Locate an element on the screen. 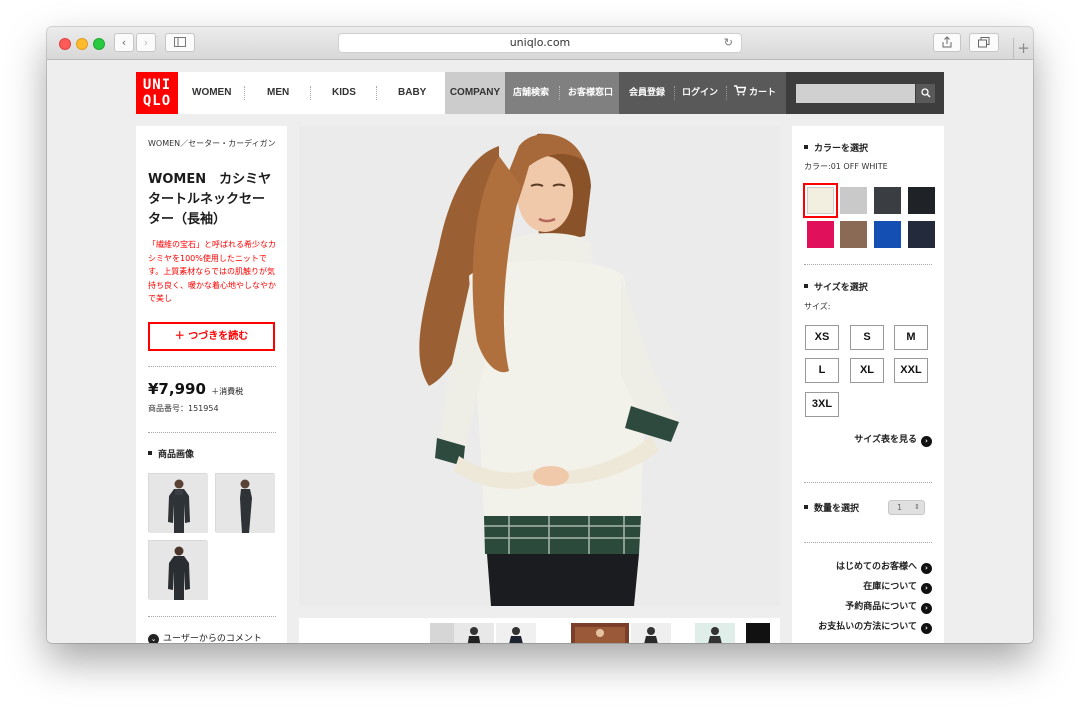 This screenshot has width=1080, height=710. share-button is located at coordinates (947, 42).